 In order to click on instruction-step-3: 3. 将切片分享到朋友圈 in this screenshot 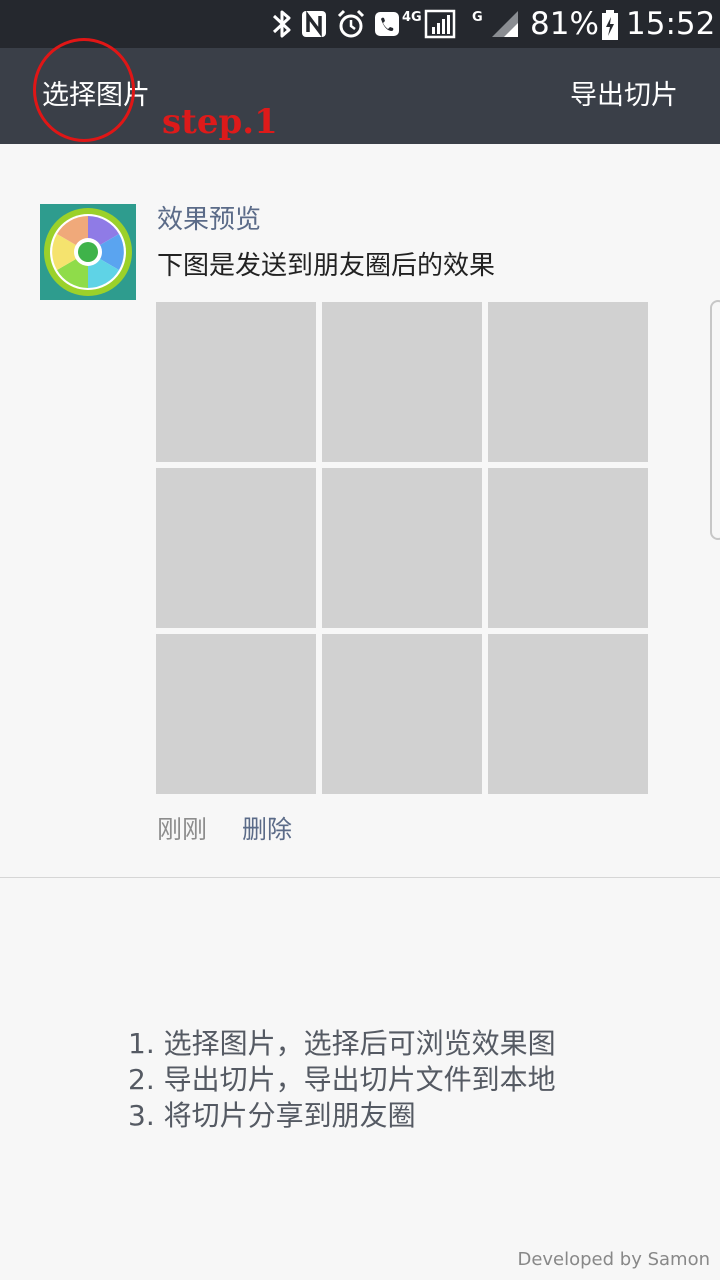, I will do `click(272, 1115)`.